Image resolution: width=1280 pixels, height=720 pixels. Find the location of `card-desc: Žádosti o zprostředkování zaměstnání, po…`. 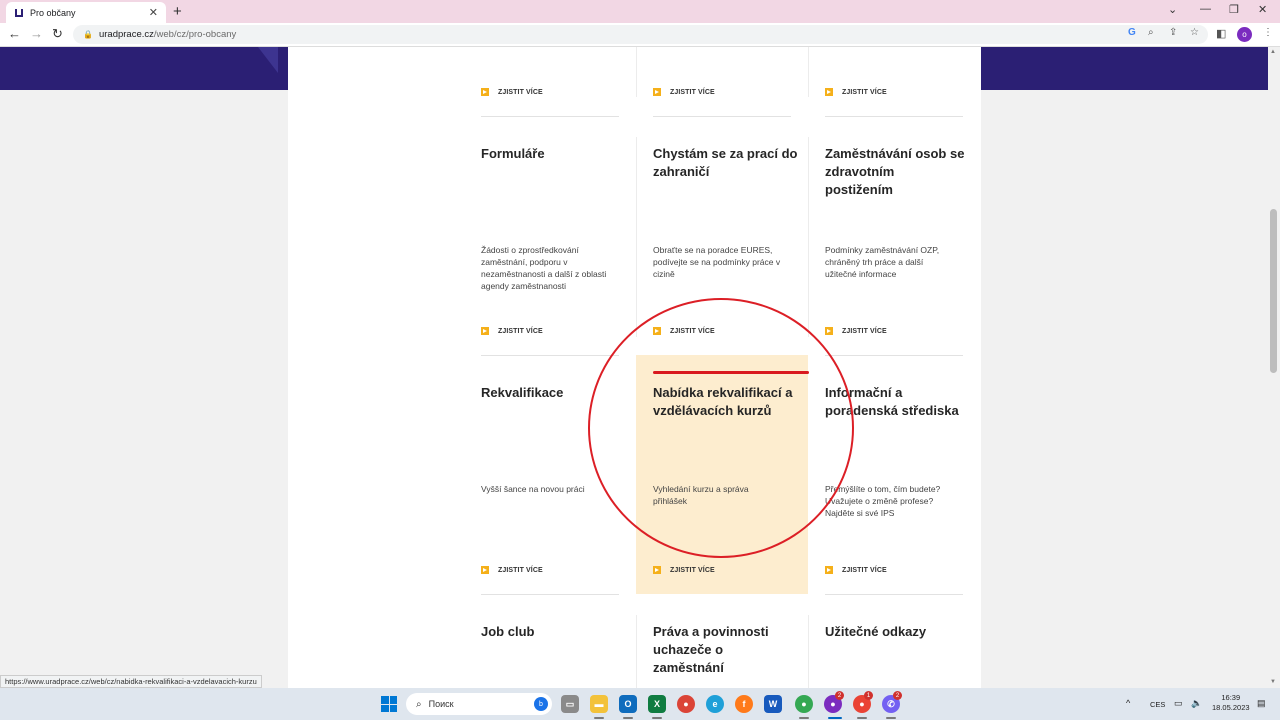

card-desc: Žádosti o zprostředkování zaměstnání, po… is located at coordinates (544, 268).